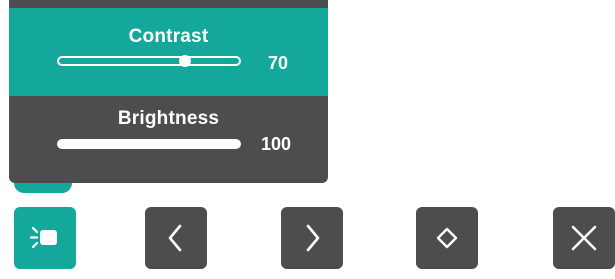 The height and width of the screenshot is (279, 615). I want to click on previous-button, so click(176, 238).